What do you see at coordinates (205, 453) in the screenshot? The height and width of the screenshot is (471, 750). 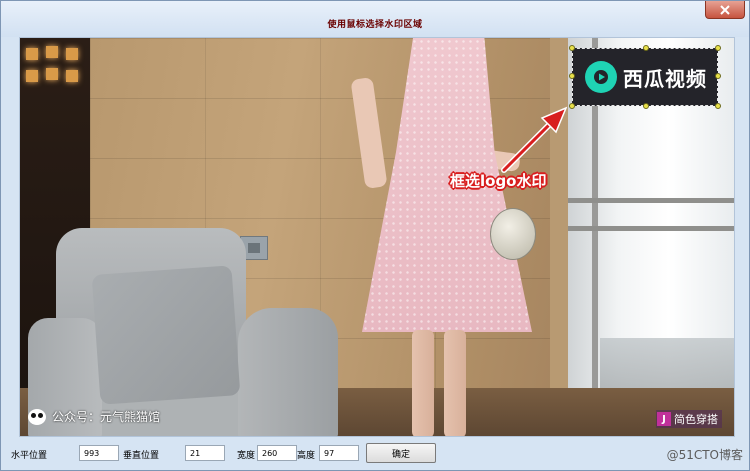 I see `y-position-input` at bounding box center [205, 453].